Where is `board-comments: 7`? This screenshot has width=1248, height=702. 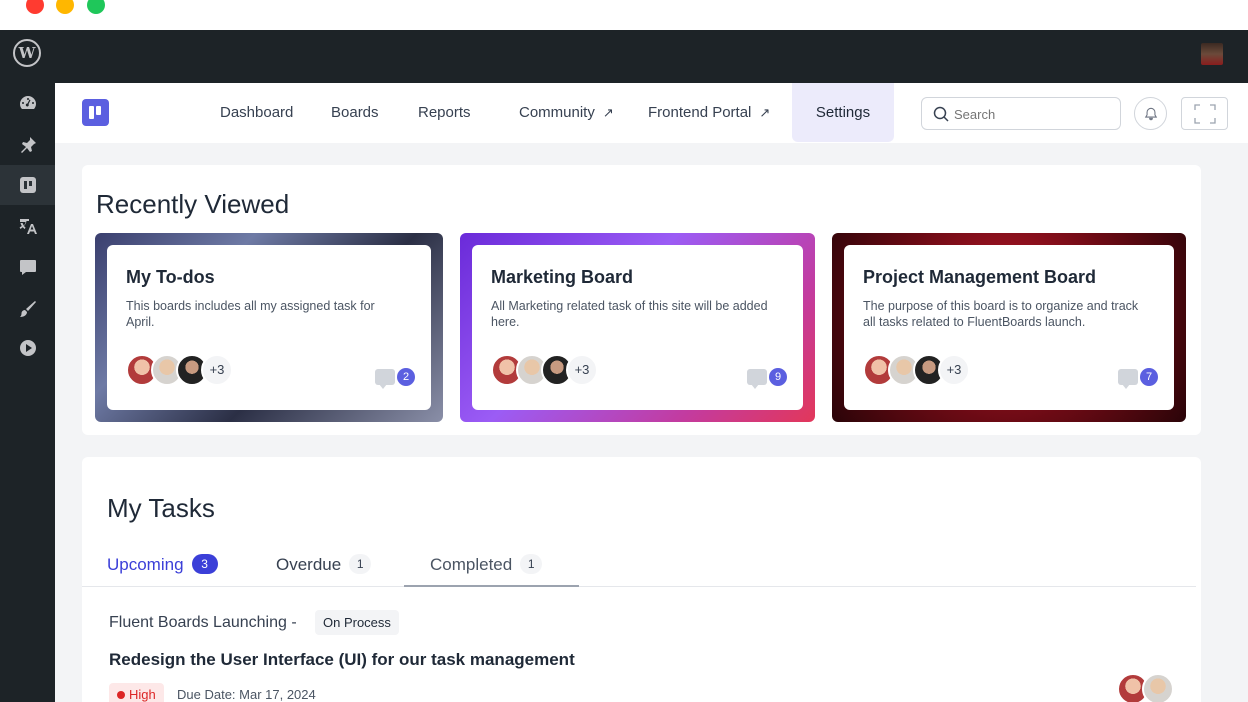 board-comments: 7 is located at coordinates (1136, 378).